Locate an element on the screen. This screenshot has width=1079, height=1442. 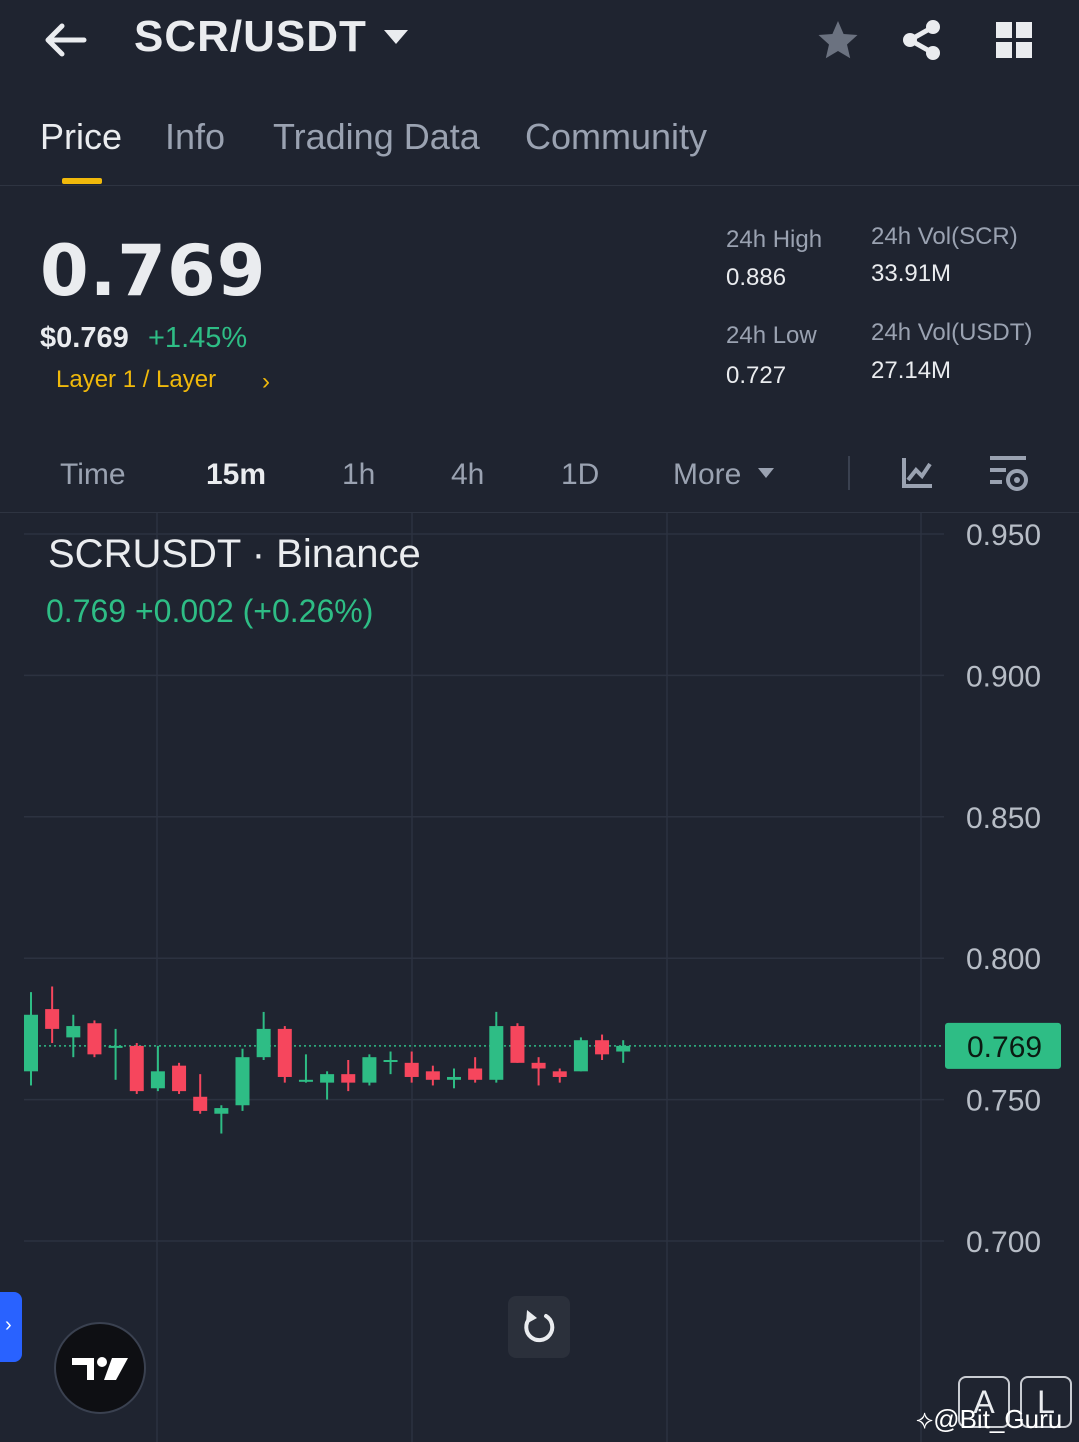
divider is located at coordinates (539, 185).